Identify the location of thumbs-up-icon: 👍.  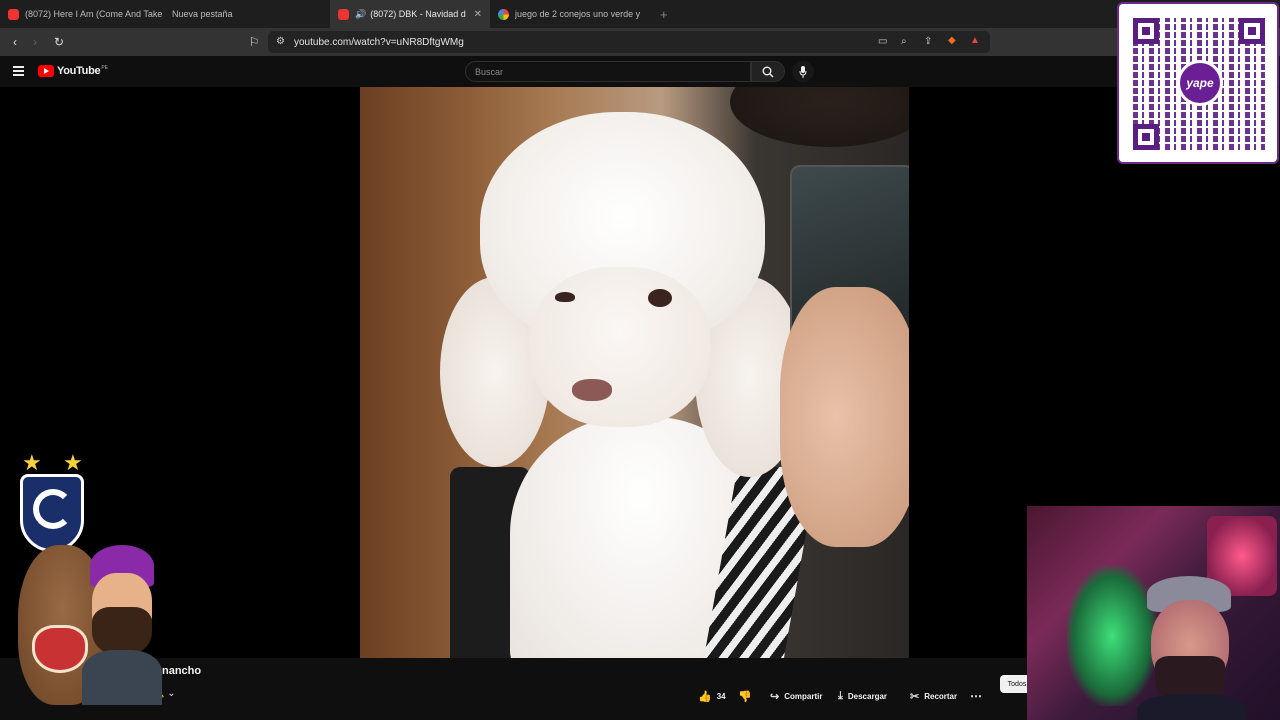
(705, 696).